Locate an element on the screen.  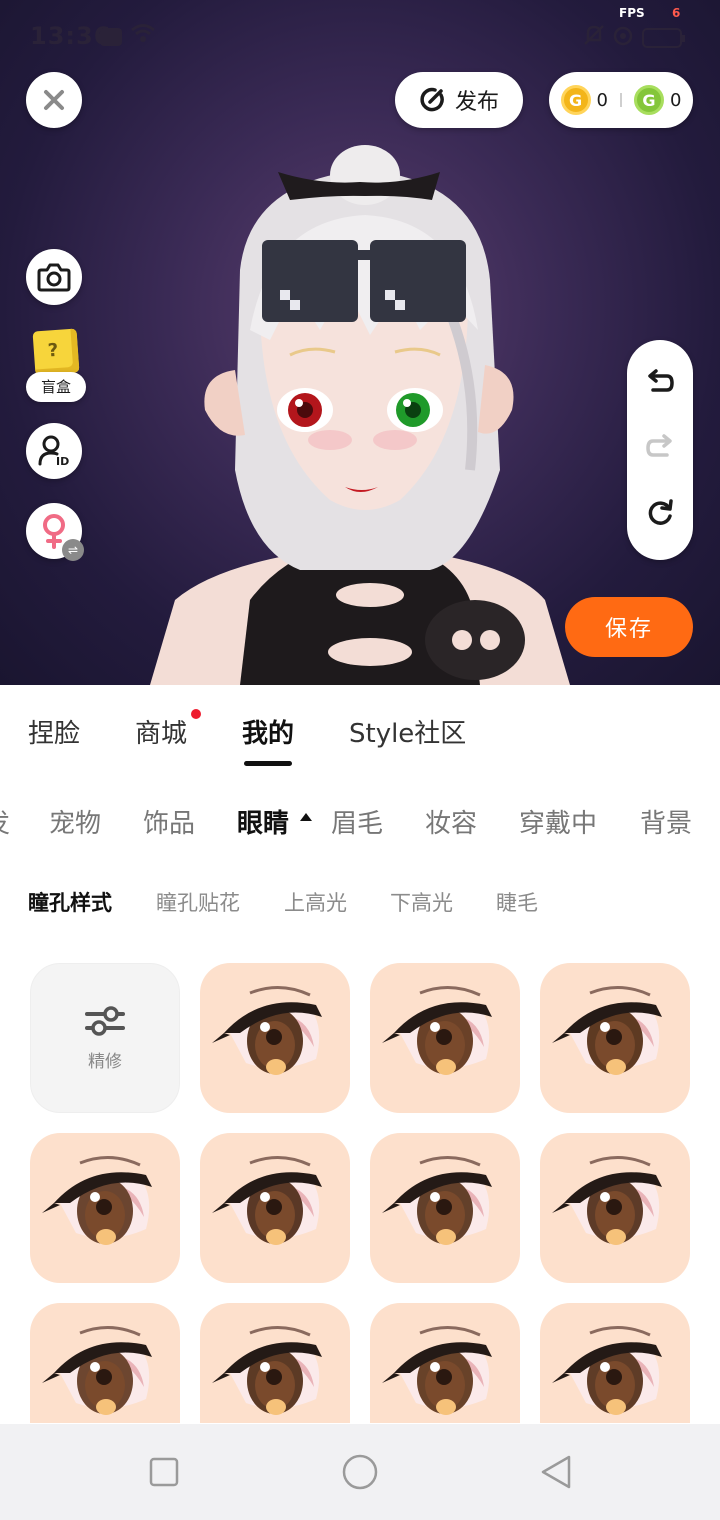
sub-tabs: 瞳孔样式 瞳孔贴花 上高光 下高光 睫毛 is located at coordinates (360, 900).